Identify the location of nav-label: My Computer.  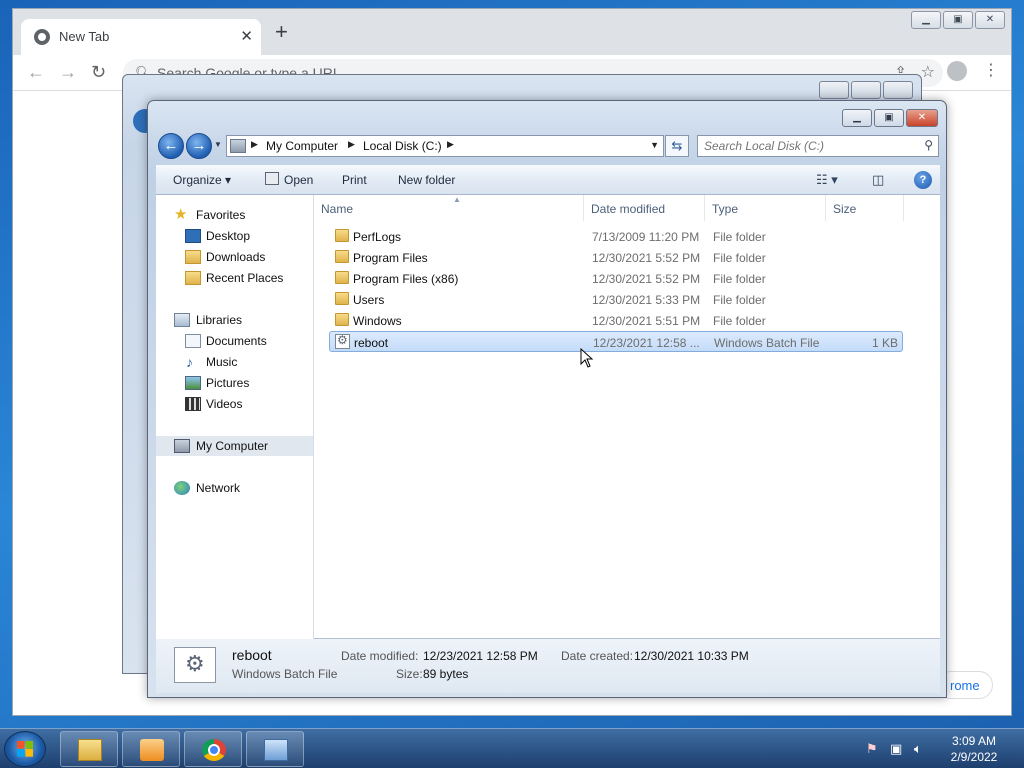
(232, 446).